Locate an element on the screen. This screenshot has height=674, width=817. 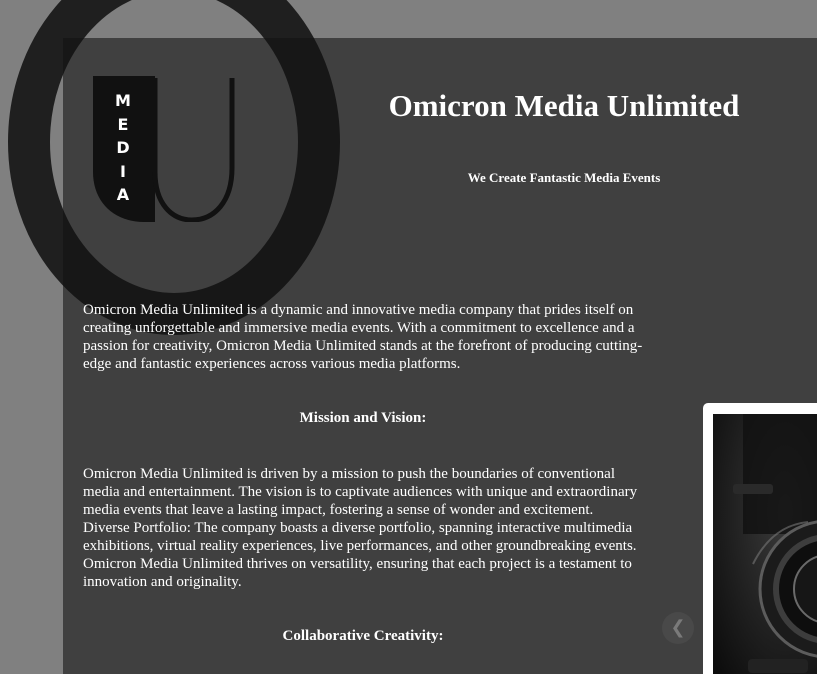
slider-prev-button: ❮ is located at coordinates (678, 628).